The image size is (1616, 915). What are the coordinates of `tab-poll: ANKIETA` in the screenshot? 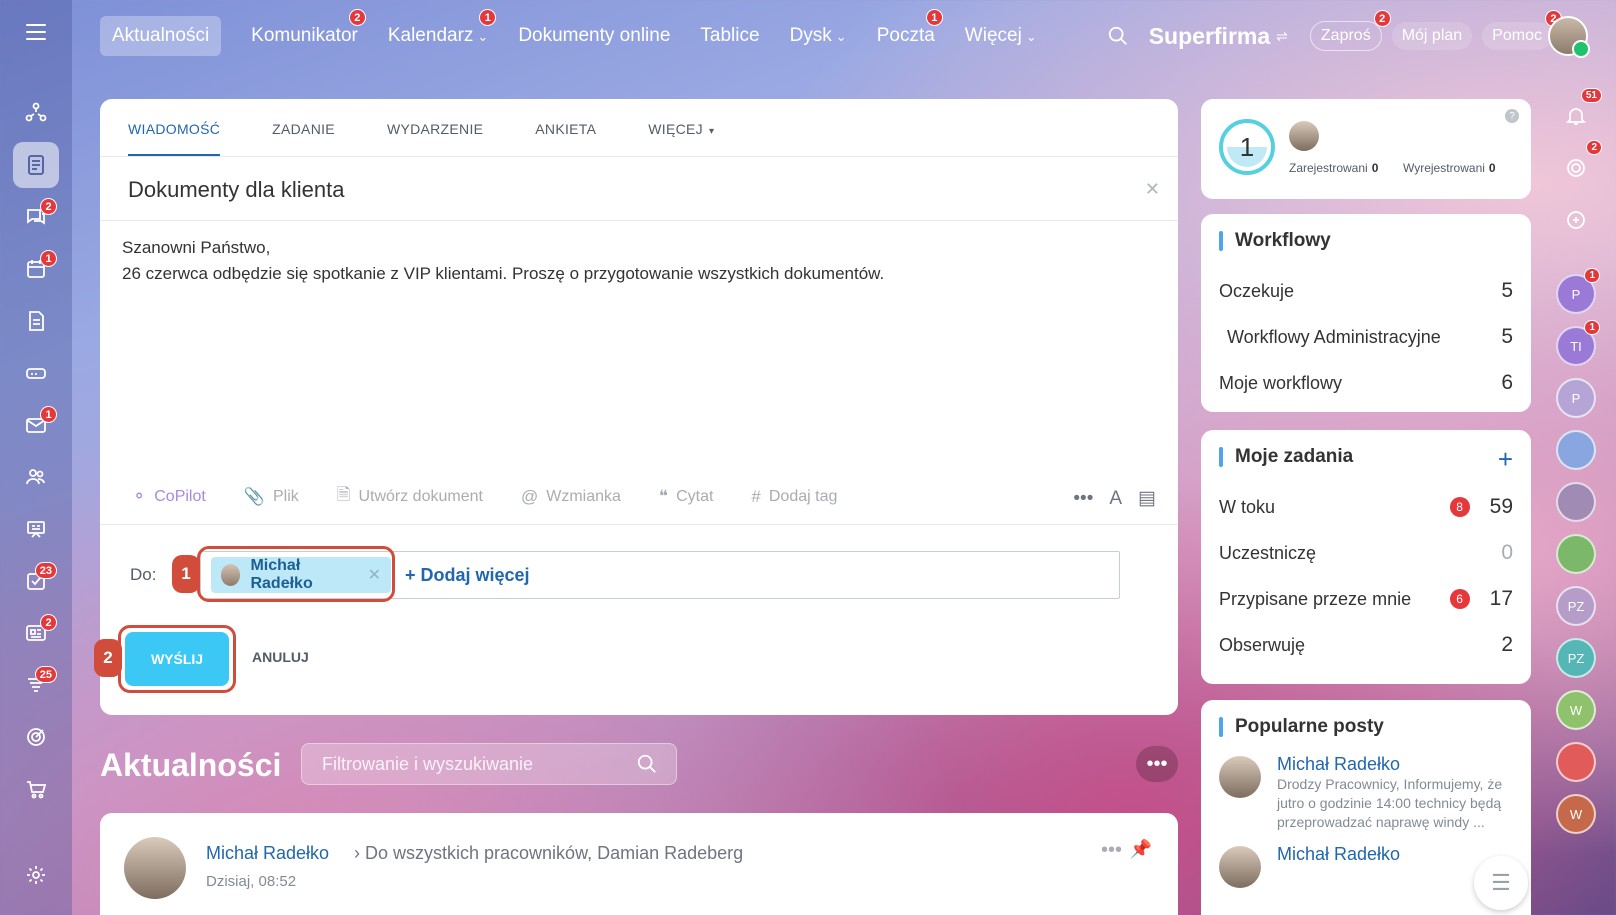 It's located at (565, 127).